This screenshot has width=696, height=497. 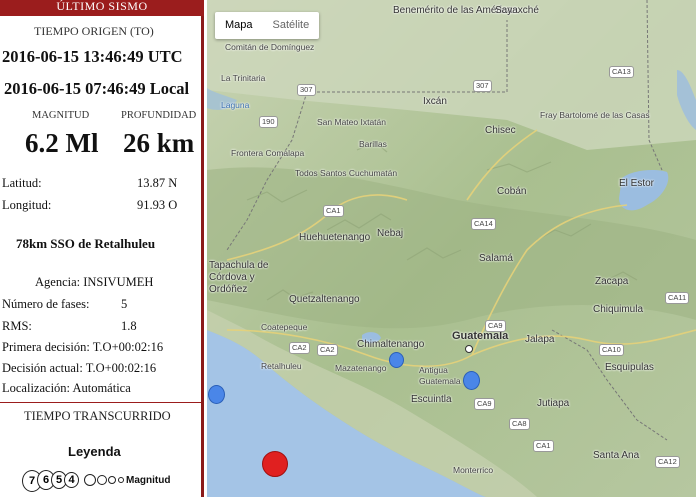 What do you see at coordinates (324, 299) in the screenshot?
I see `label-quetzaltenango: Quetzaltenango` at bounding box center [324, 299].